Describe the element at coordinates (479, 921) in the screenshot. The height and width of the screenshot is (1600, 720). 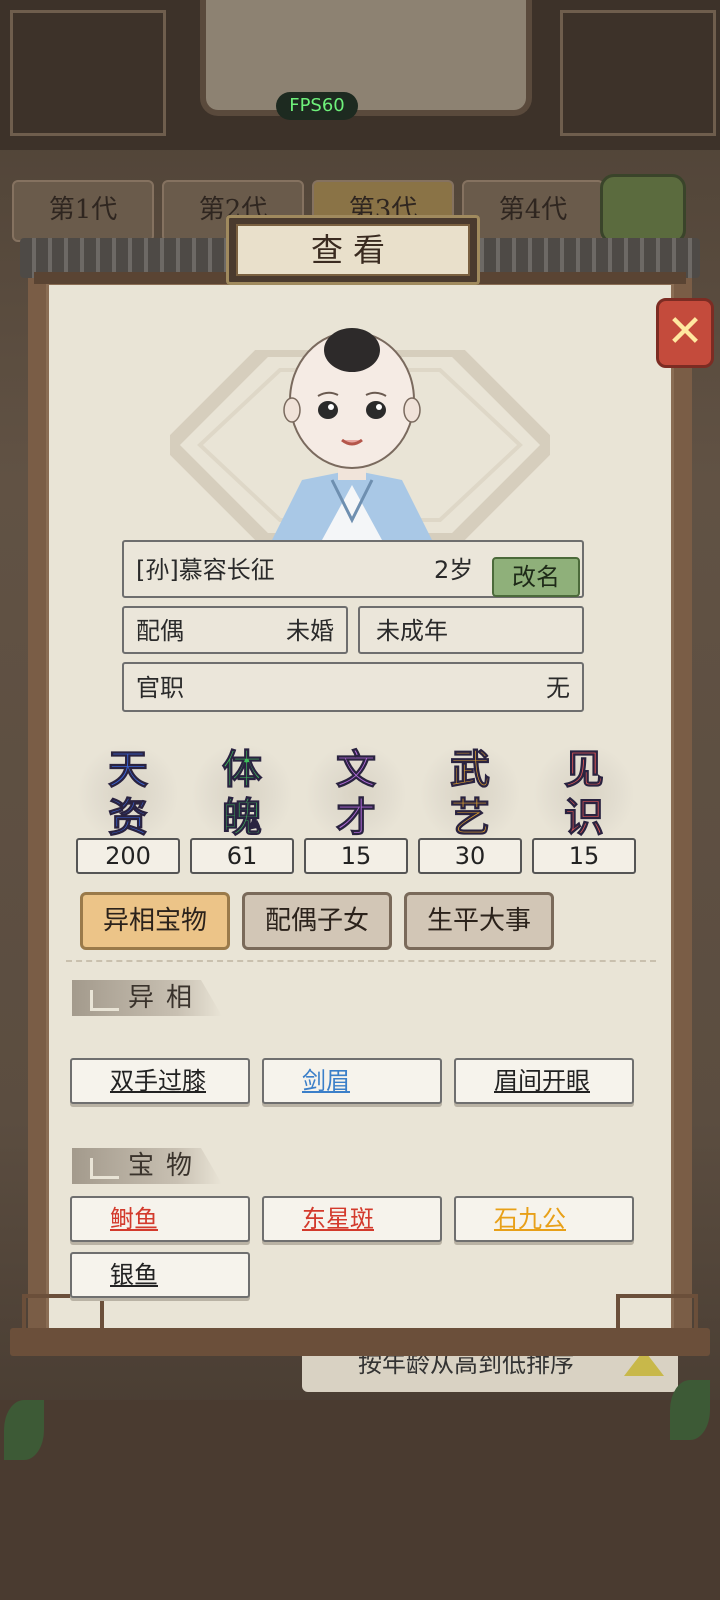
I see `tab-life-events: 生平大事` at that location.